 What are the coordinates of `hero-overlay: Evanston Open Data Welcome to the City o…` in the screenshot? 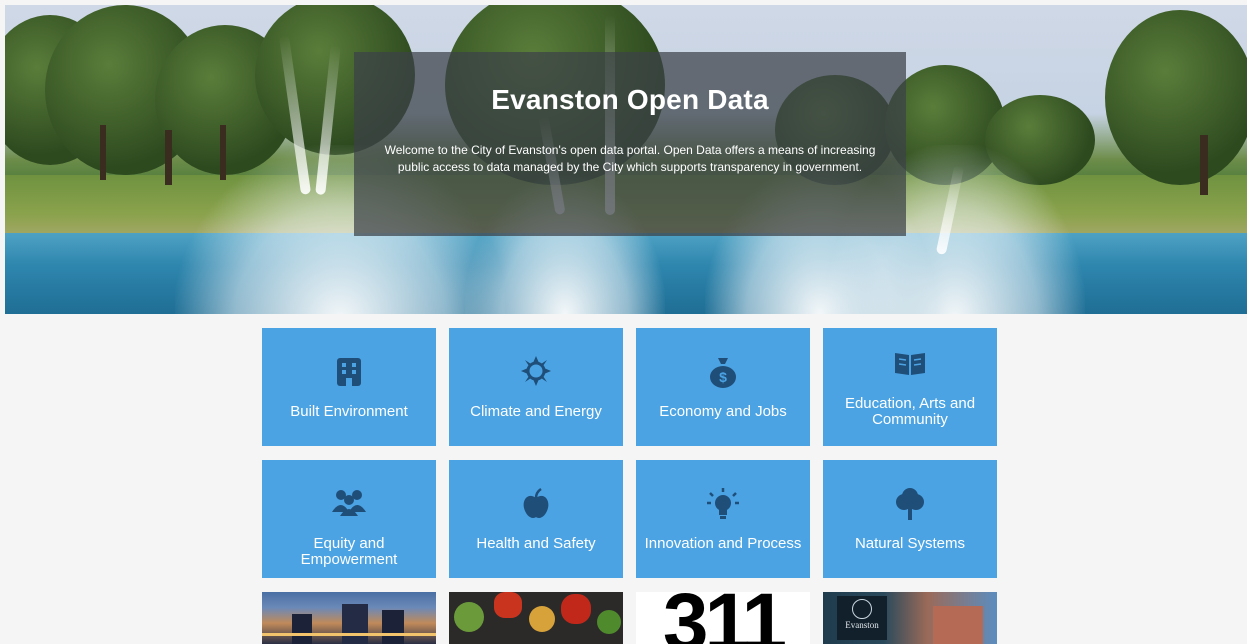 It's located at (630, 144).